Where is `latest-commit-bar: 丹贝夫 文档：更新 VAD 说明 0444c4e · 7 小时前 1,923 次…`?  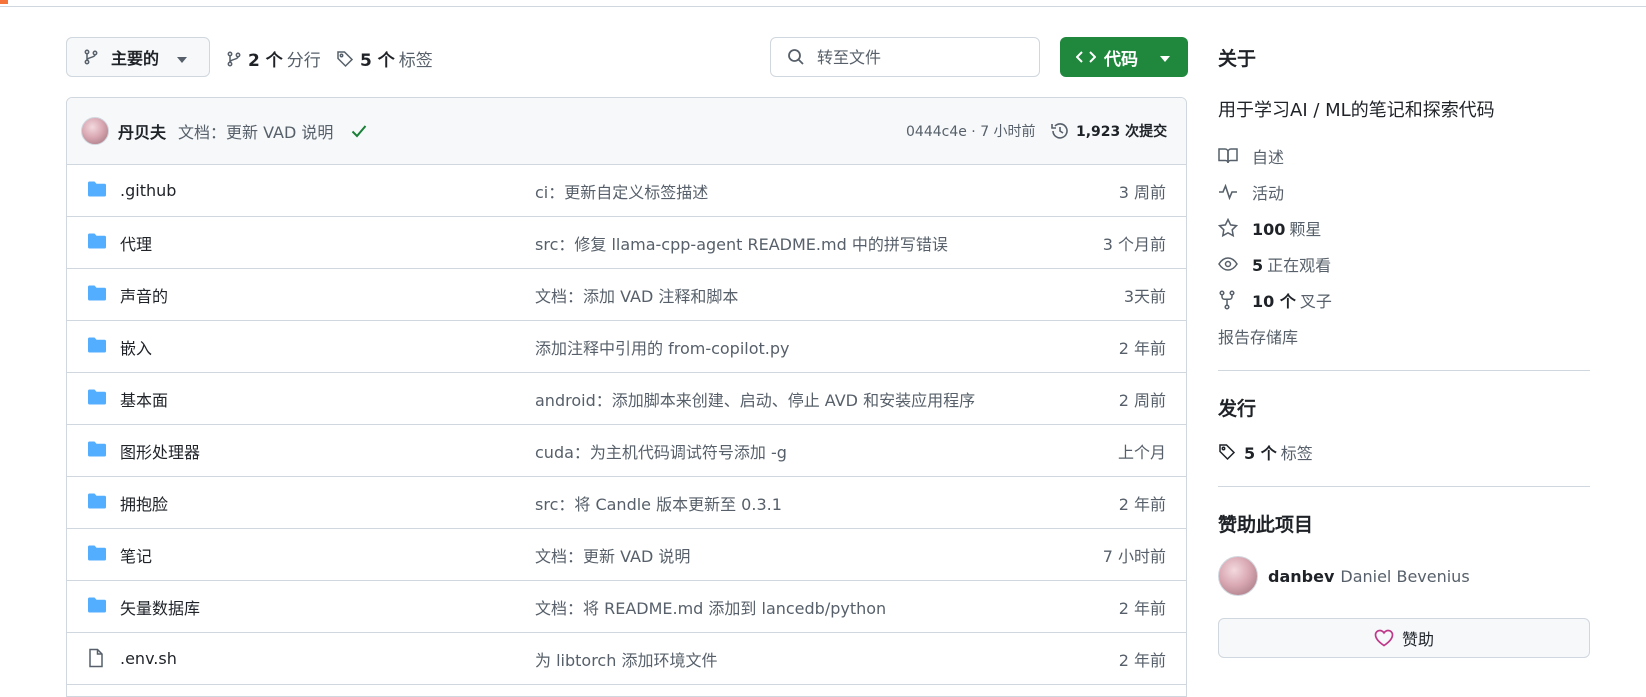 latest-commit-bar: 丹贝夫 文档：更新 VAD 说明 0444c4e · 7 小时前 1,923 次… is located at coordinates (626, 131).